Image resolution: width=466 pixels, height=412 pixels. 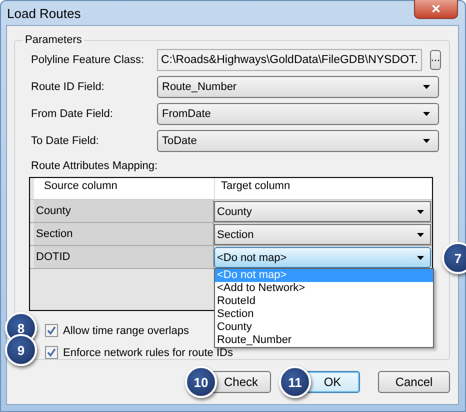 What do you see at coordinates (324, 327) in the screenshot?
I see `dropdown-option: County` at bounding box center [324, 327].